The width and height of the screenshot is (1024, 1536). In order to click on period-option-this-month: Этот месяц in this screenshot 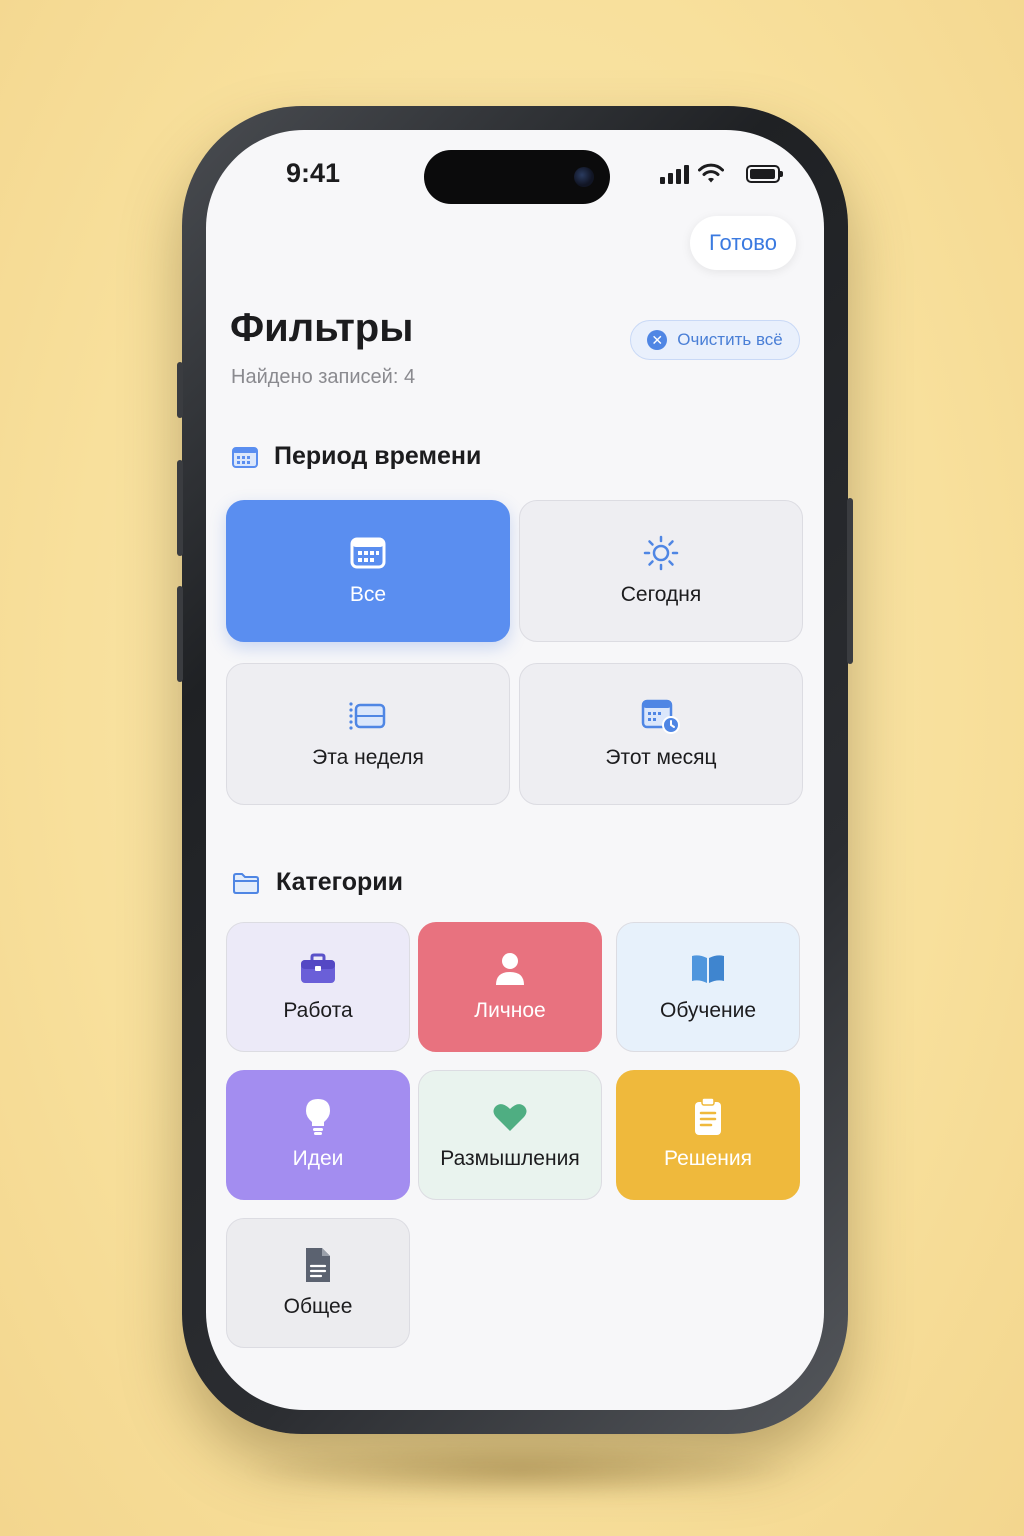, I will do `click(661, 734)`.